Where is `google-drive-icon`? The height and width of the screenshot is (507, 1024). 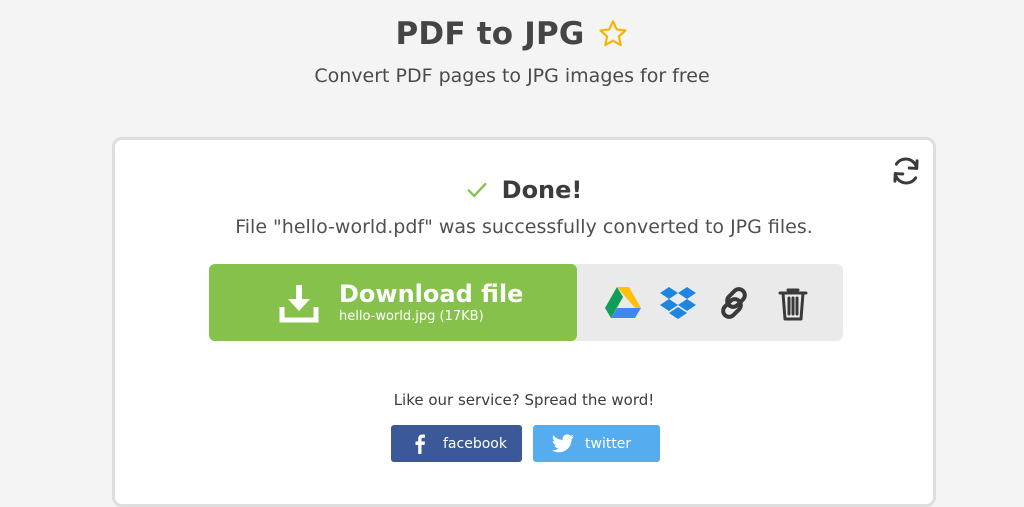
google-drive-icon is located at coordinates (623, 303).